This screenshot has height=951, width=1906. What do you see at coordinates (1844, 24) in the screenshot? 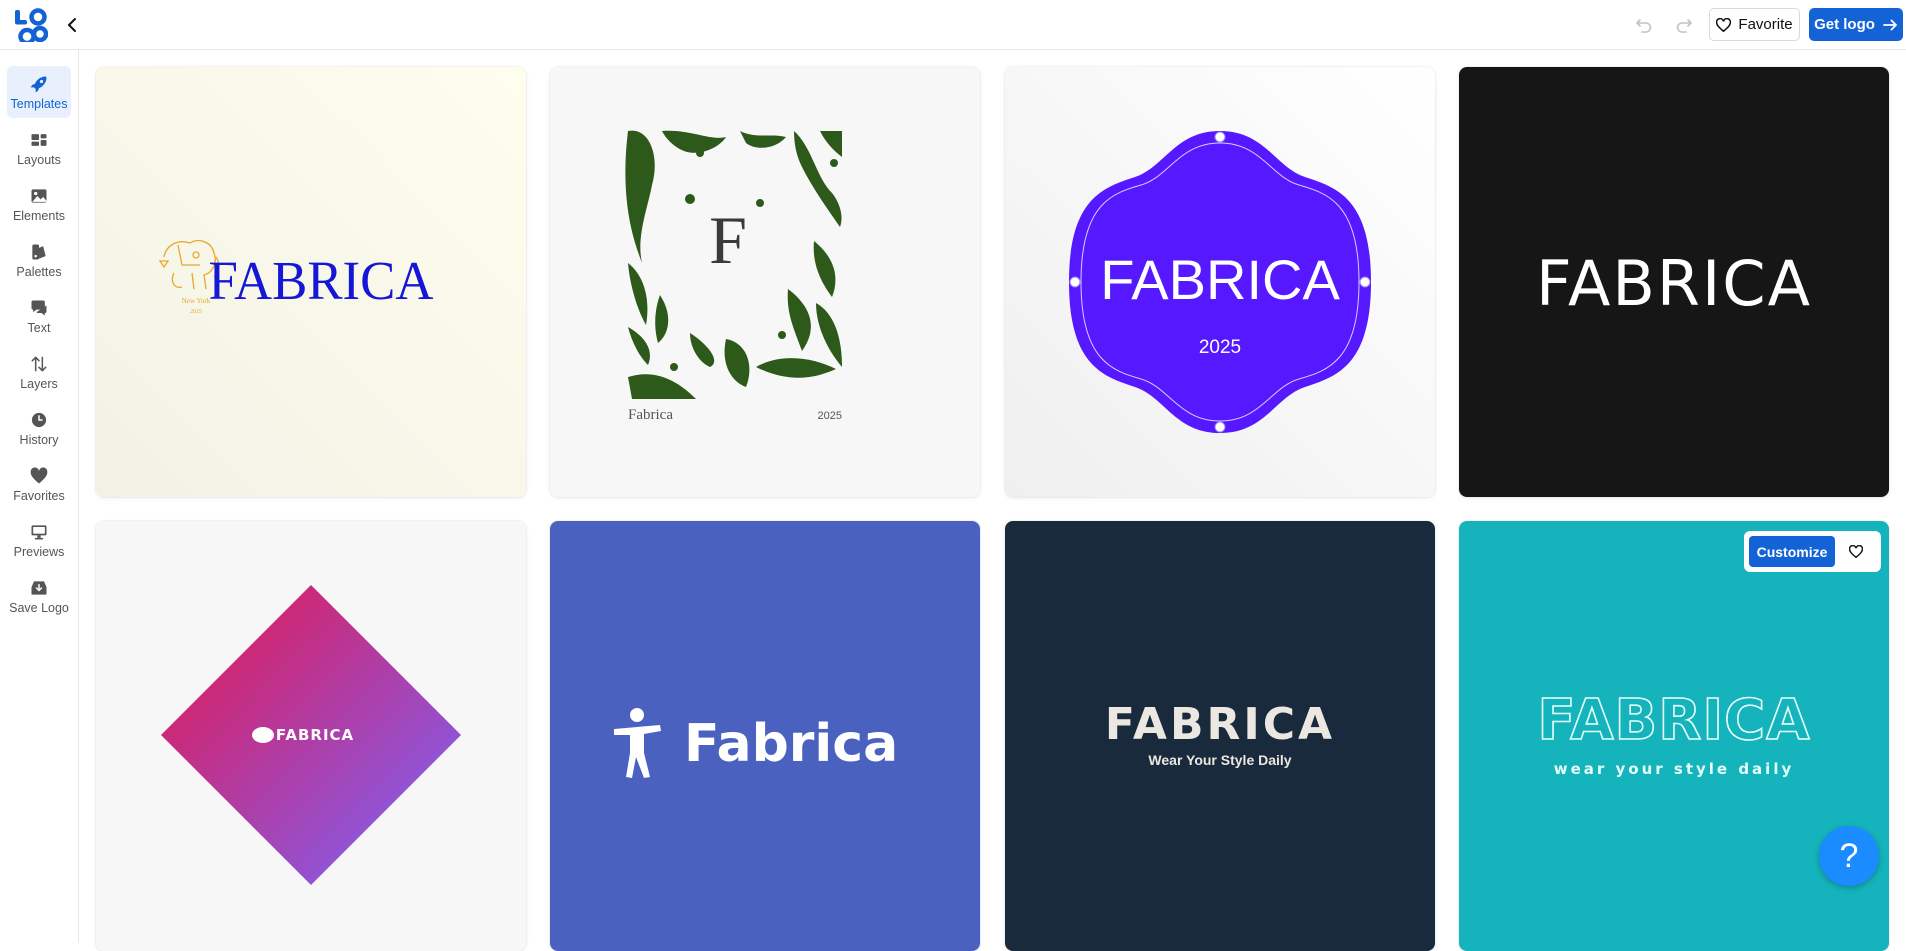
I see `get-logo-label: Get logo` at bounding box center [1844, 24].